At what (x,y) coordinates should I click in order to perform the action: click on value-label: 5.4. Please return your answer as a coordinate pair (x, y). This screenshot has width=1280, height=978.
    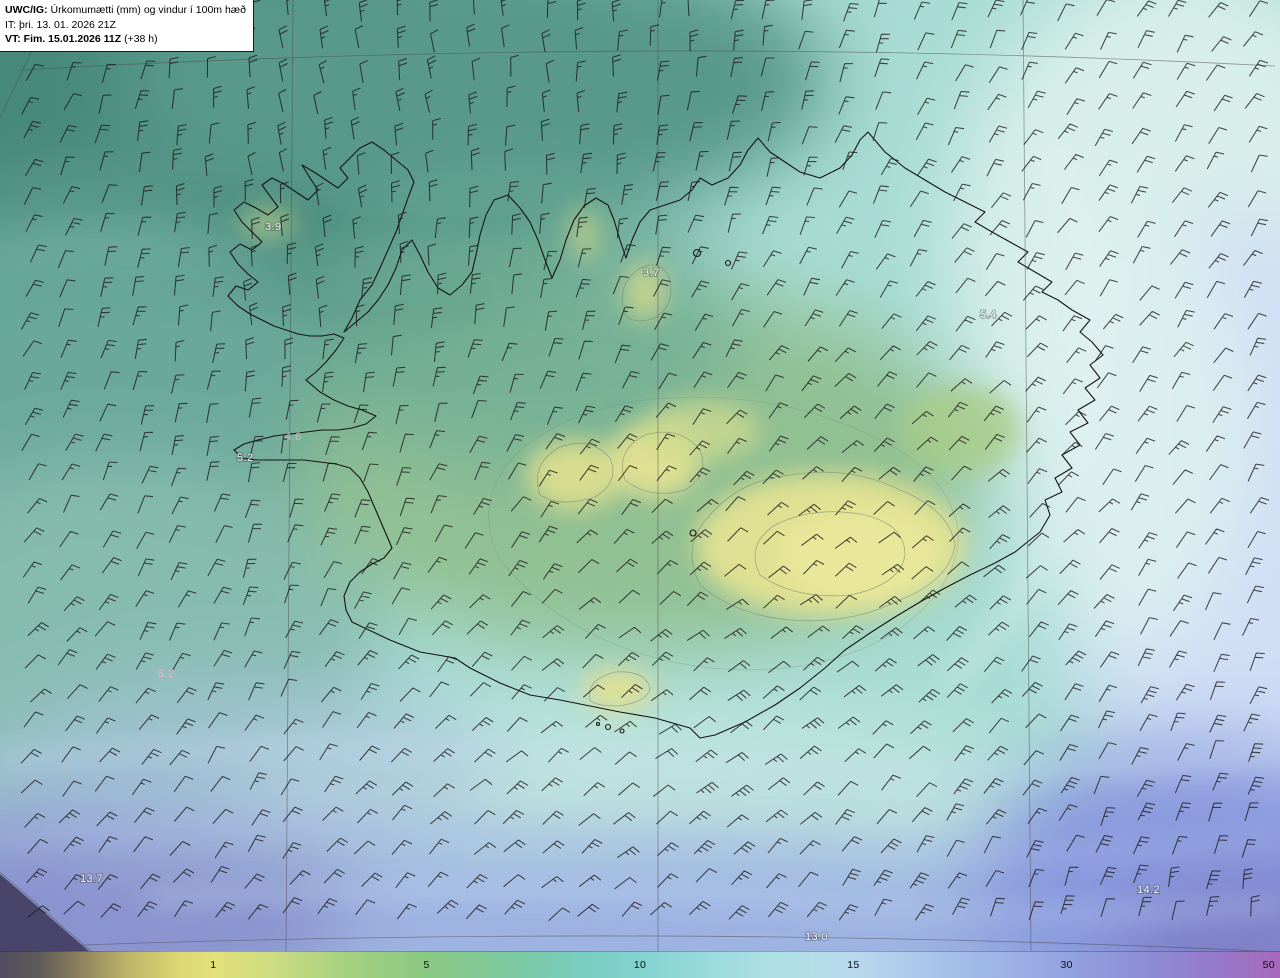
    Looking at the image, I should click on (988, 315).